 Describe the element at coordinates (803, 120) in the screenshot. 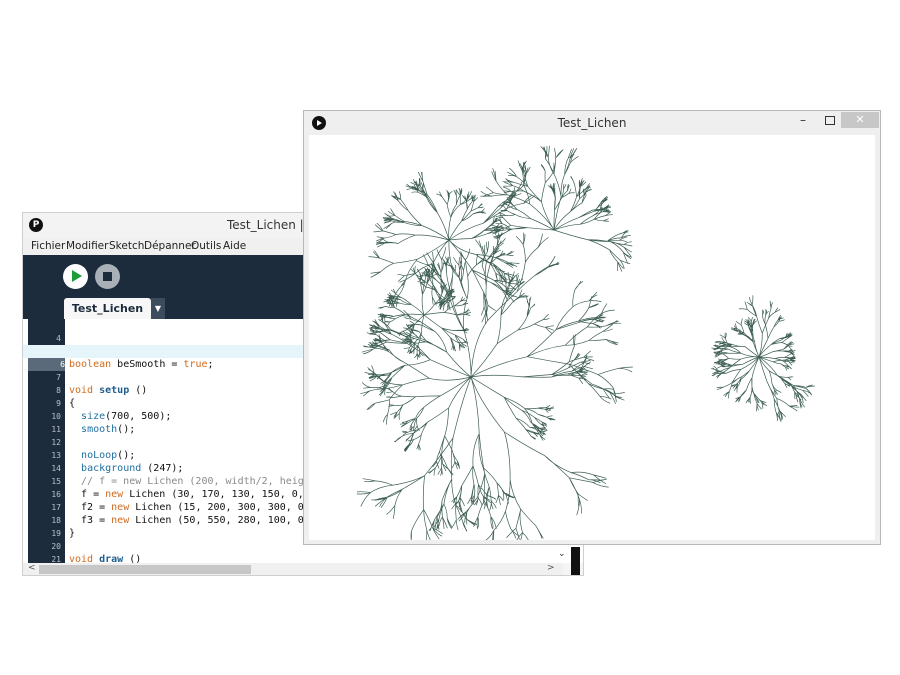

I see `minimize-button: –` at that location.